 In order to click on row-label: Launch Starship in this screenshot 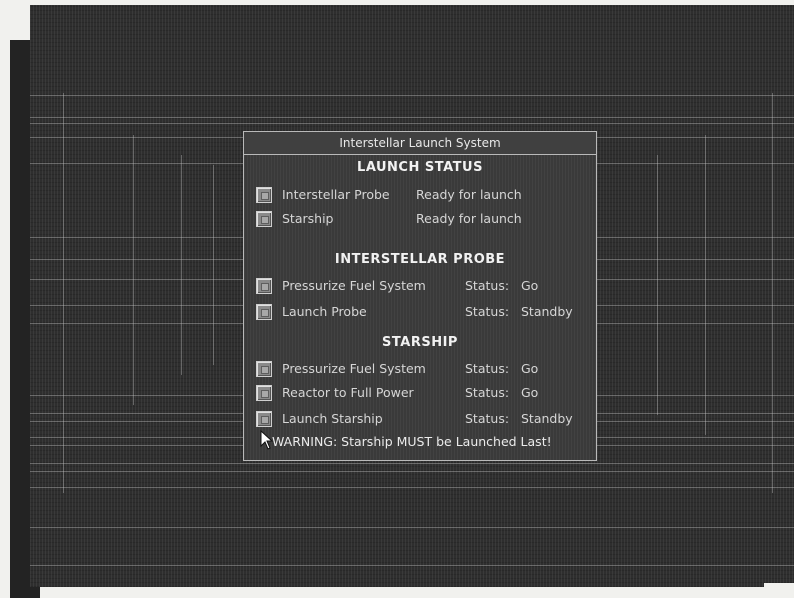, I will do `click(332, 418)`.